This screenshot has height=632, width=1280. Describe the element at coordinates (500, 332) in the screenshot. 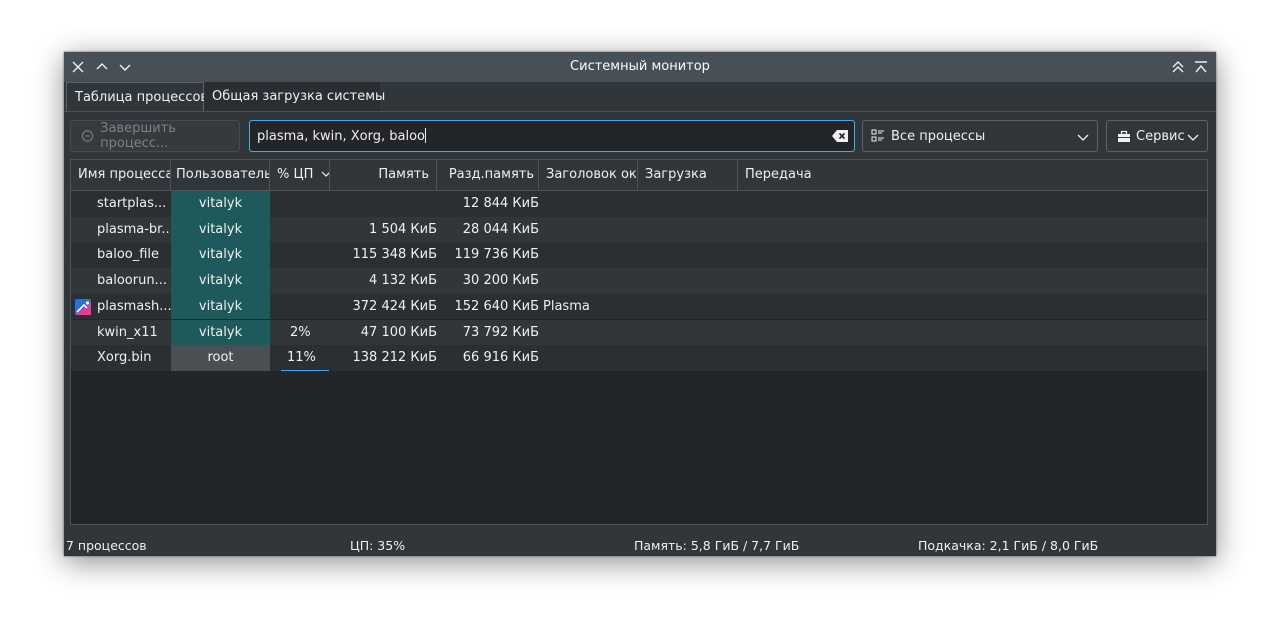

I see `shared-memory-cell: 73 792 КиБ` at that location.